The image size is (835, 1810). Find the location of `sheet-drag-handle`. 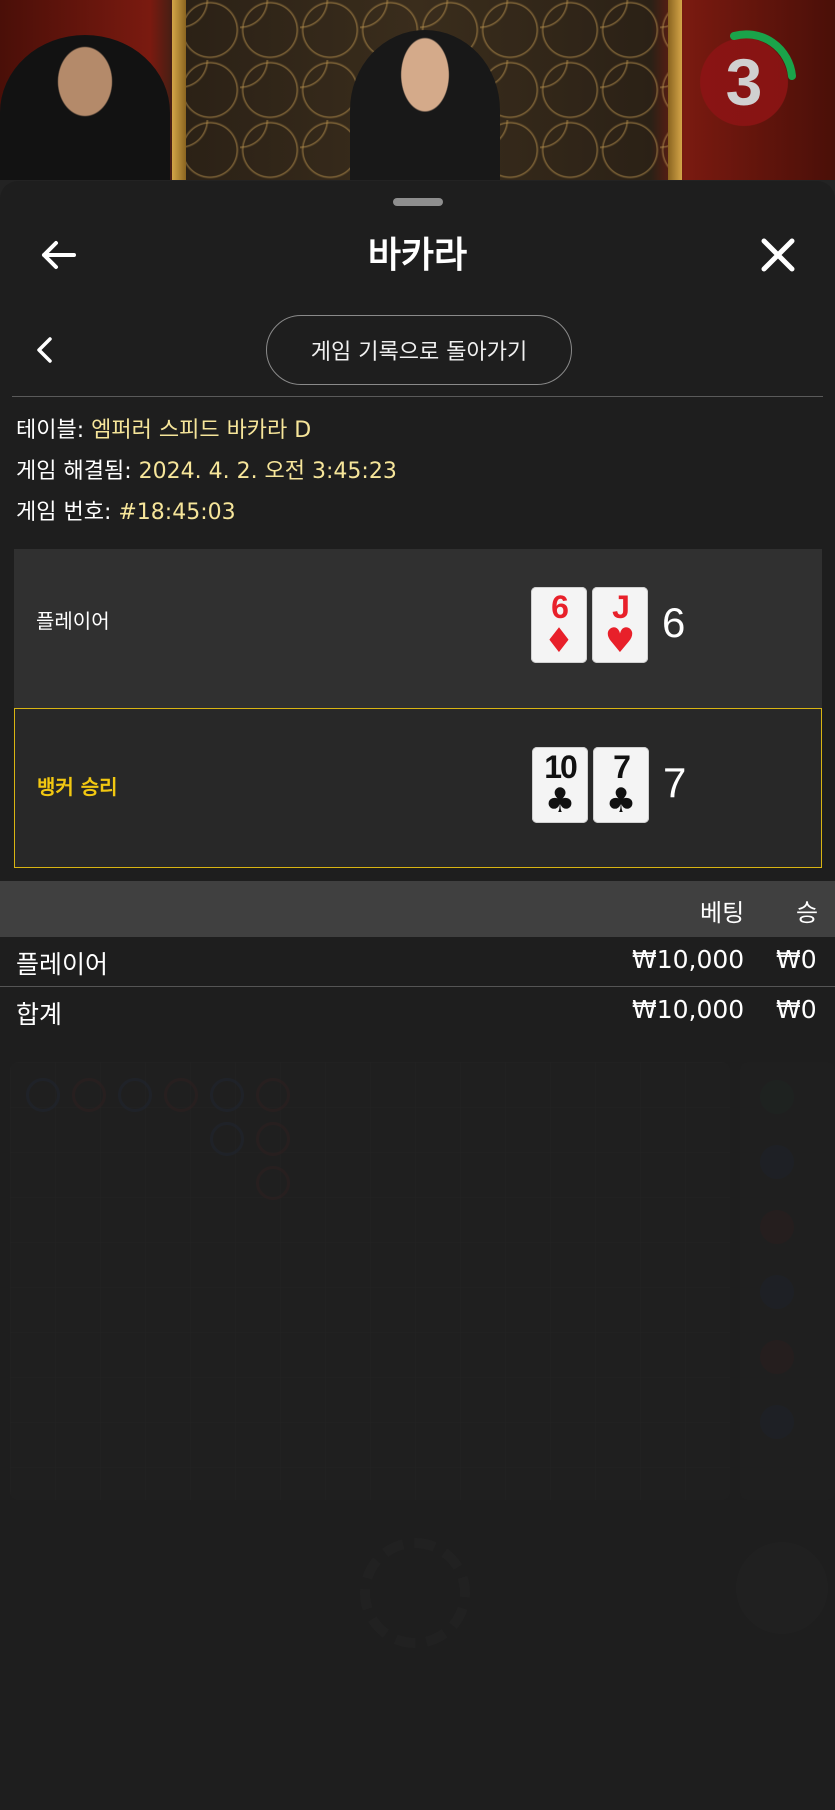

sheet-drag-handle is located at coordinates (418, 202).